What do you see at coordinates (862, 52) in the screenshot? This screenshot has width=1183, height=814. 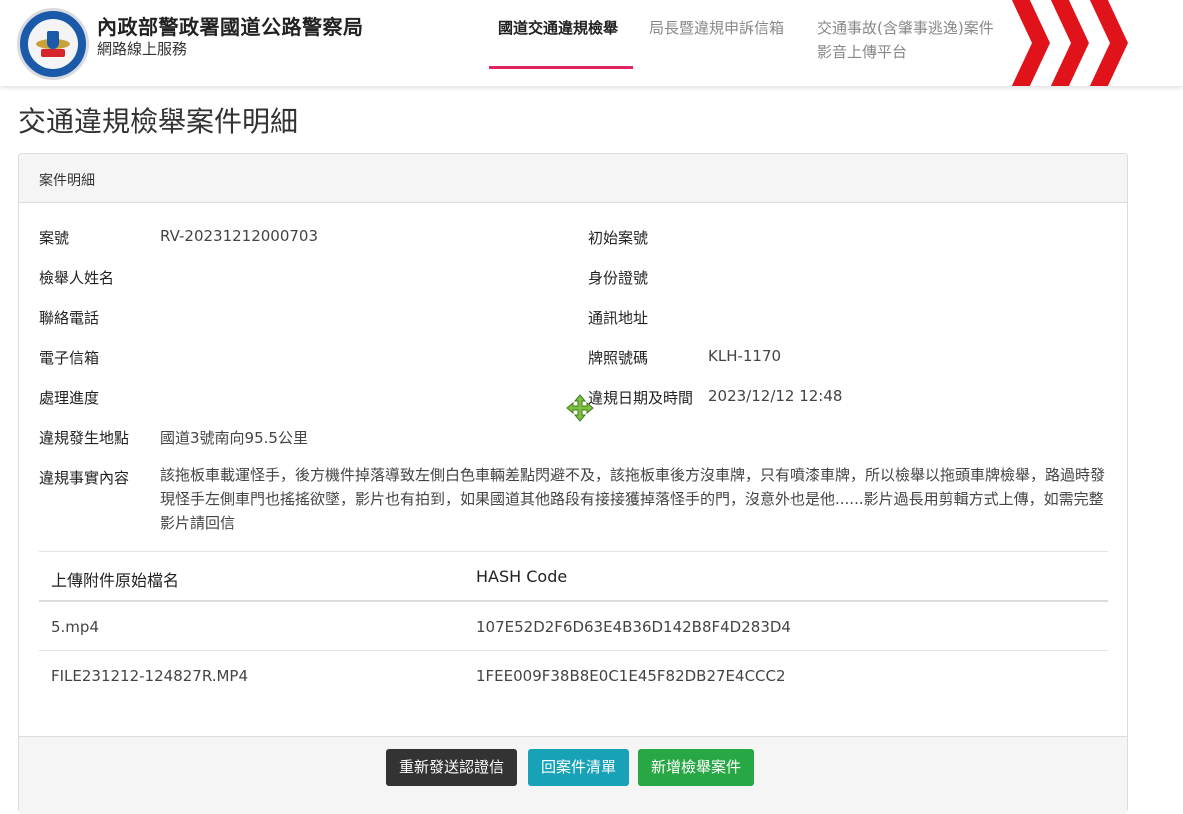 I see `nav-accident-line2: 影音上傳平台` at bounding box center [862, 52].